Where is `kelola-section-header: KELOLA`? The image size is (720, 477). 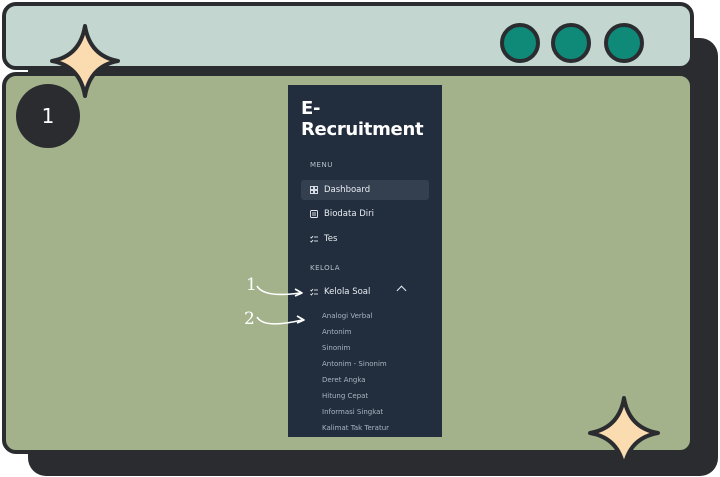 kelola-section-header: KELOLA is located at coordinates (325, 268).